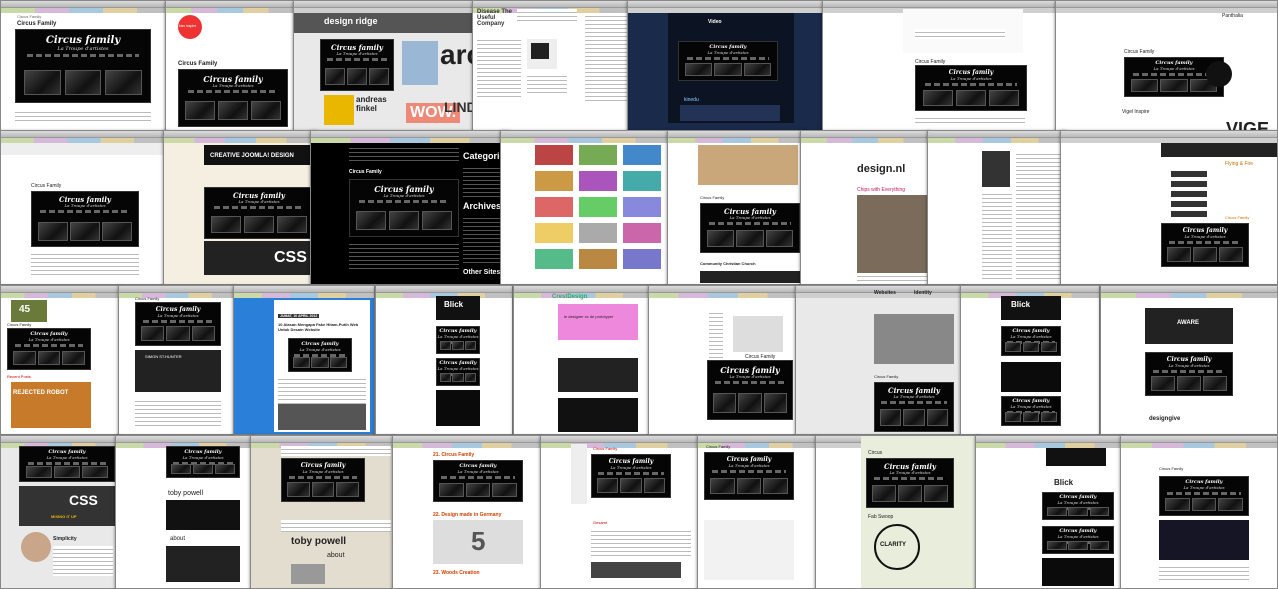 Image resolution: width=1278 pixels, height=589 pixels. What do you see at coordinates (1189, 214) in the screenshot?
I see `logo-tile` at bounding box center [1189, 214].